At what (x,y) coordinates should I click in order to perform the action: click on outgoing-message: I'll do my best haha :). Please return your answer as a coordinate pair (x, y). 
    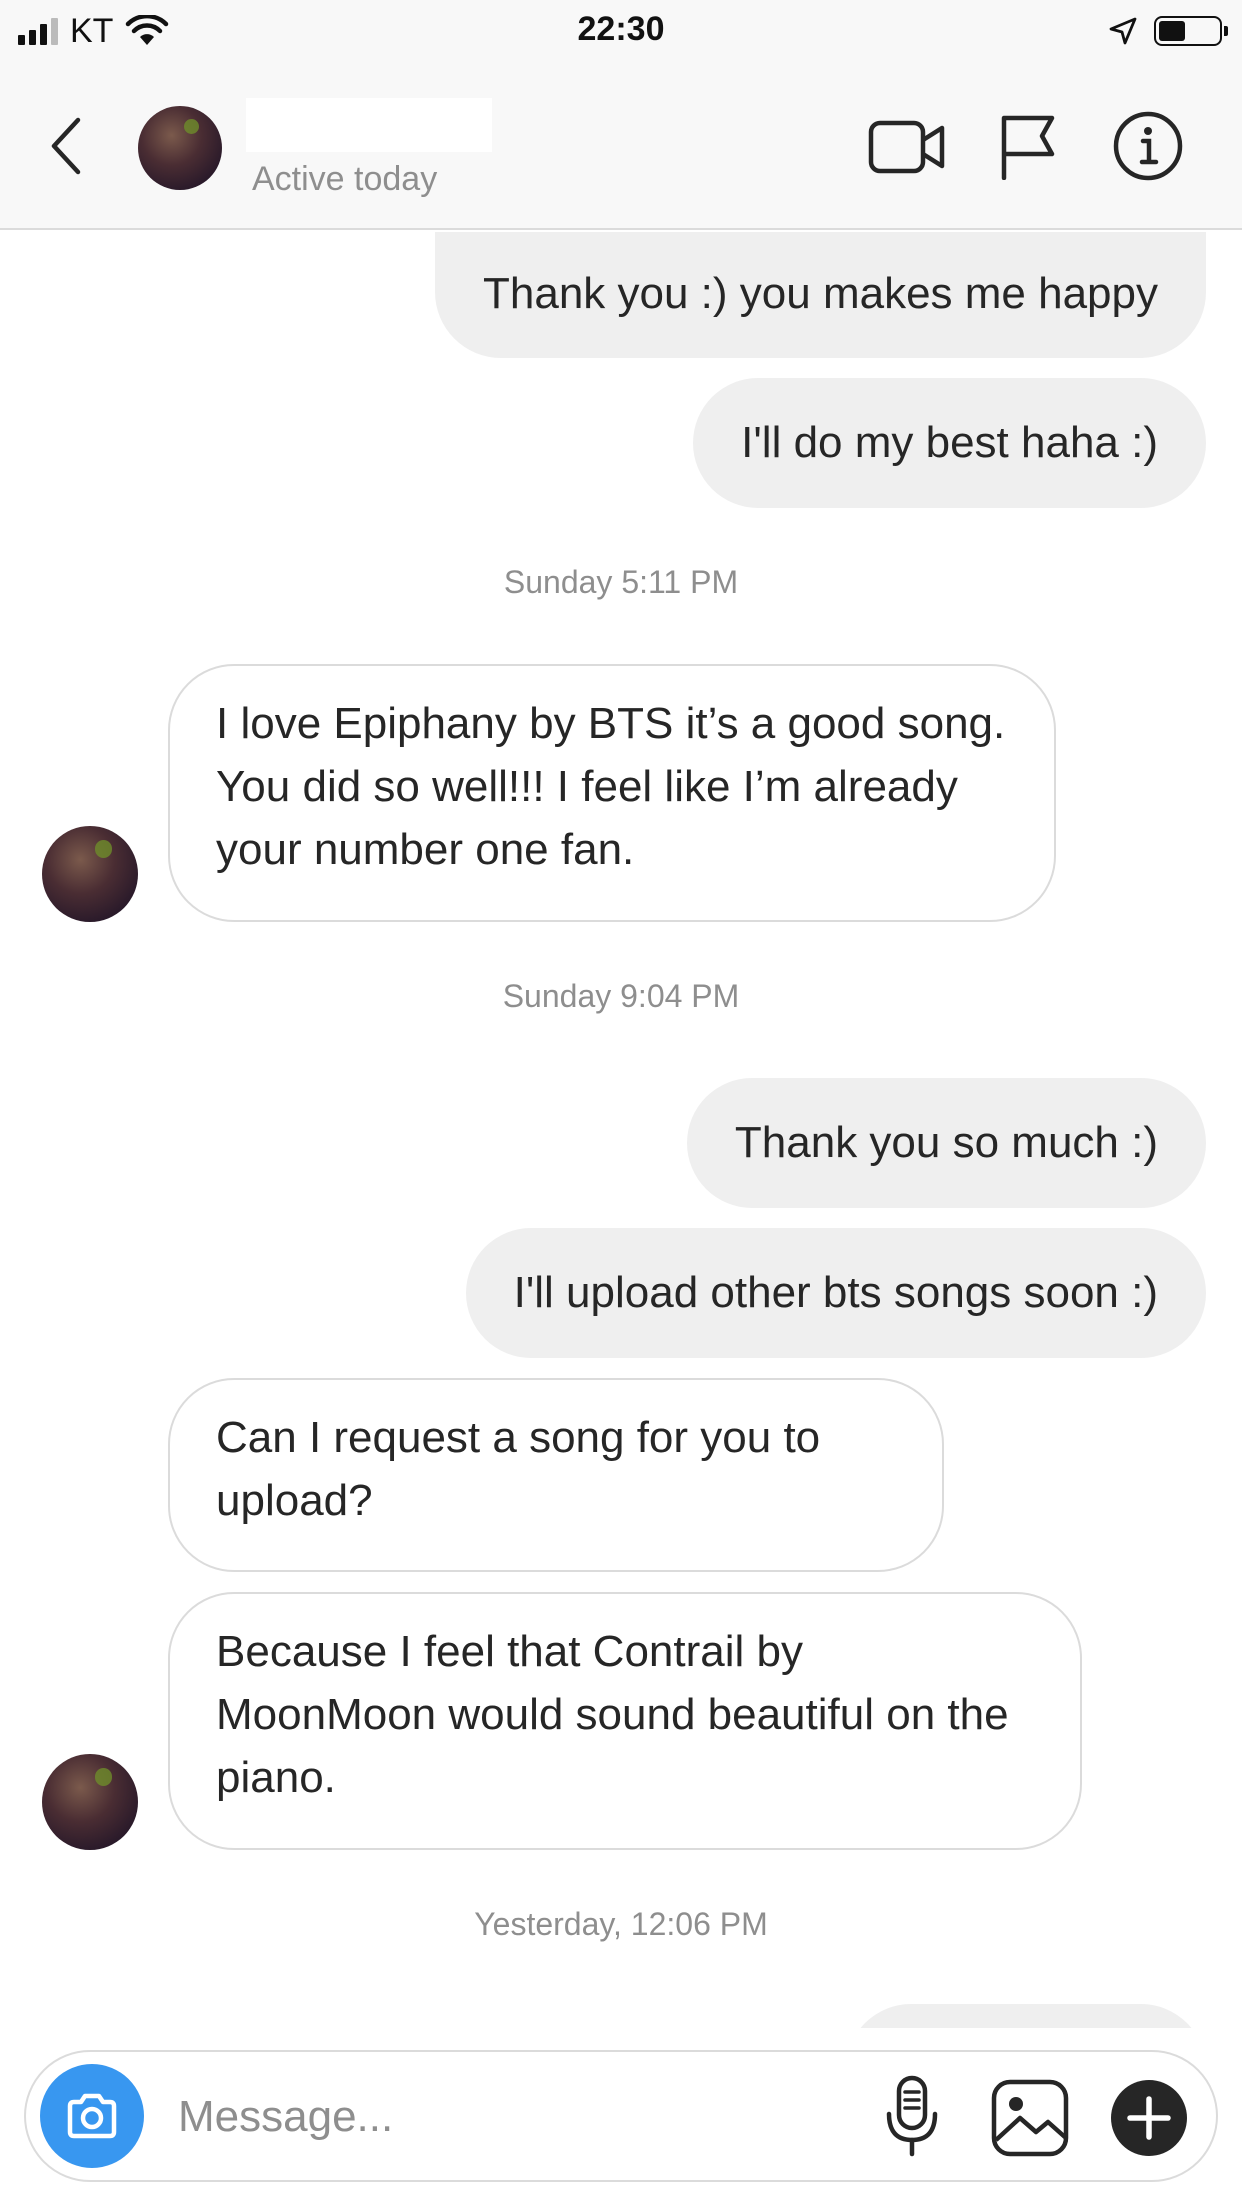
    Looking at the image, I should click on (949, 443).